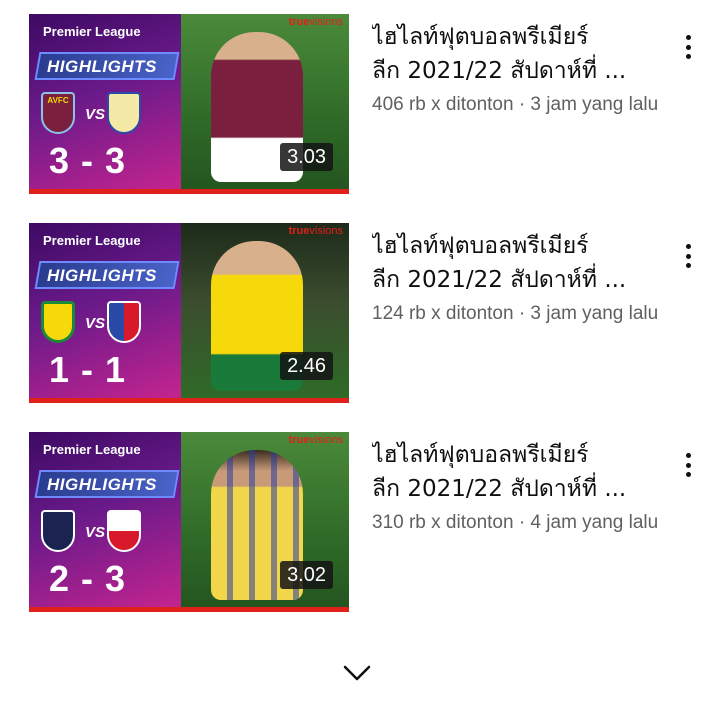  Describe the element at coordinates (58, 113) in the screenshot. I see `home-crest-icon: AVFC` at that location.